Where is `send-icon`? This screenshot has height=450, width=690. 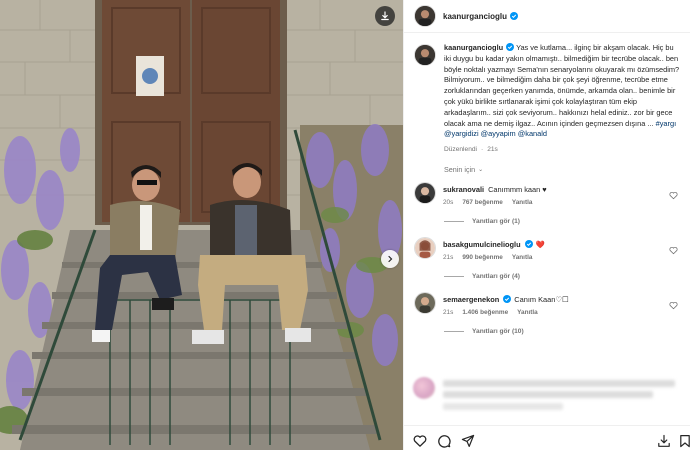
send-icon is located at coordinates (468, 440).